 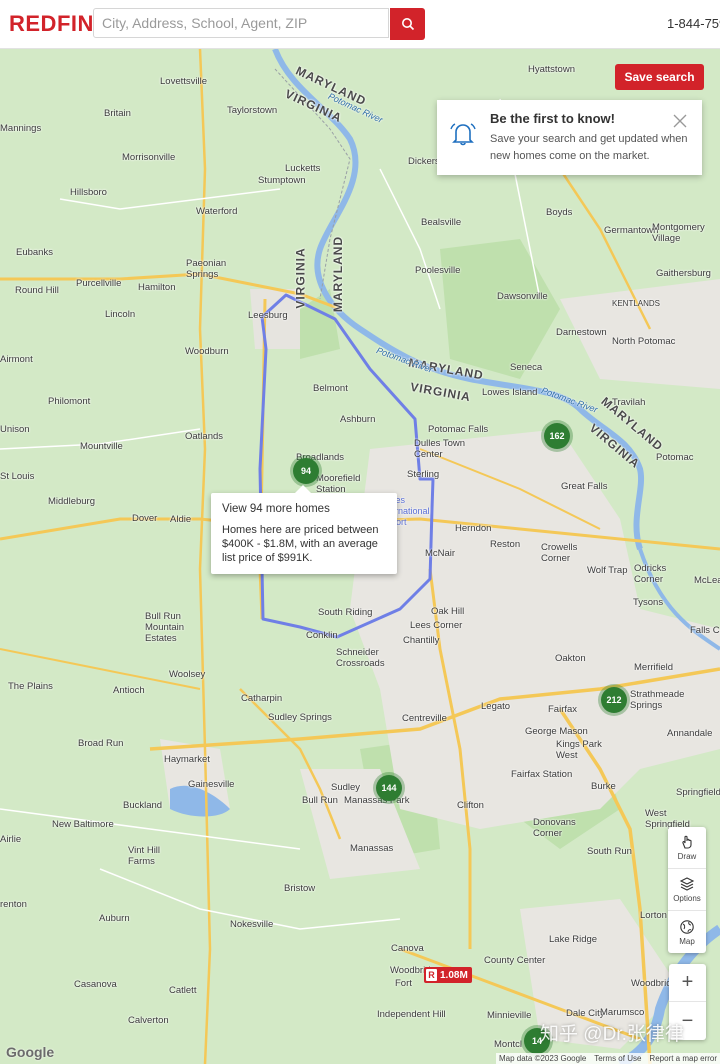 What do you see at coordinates (303, 168) in the screenshot?
I see `place-label: Lucketts` at bounding box center [303, 168].